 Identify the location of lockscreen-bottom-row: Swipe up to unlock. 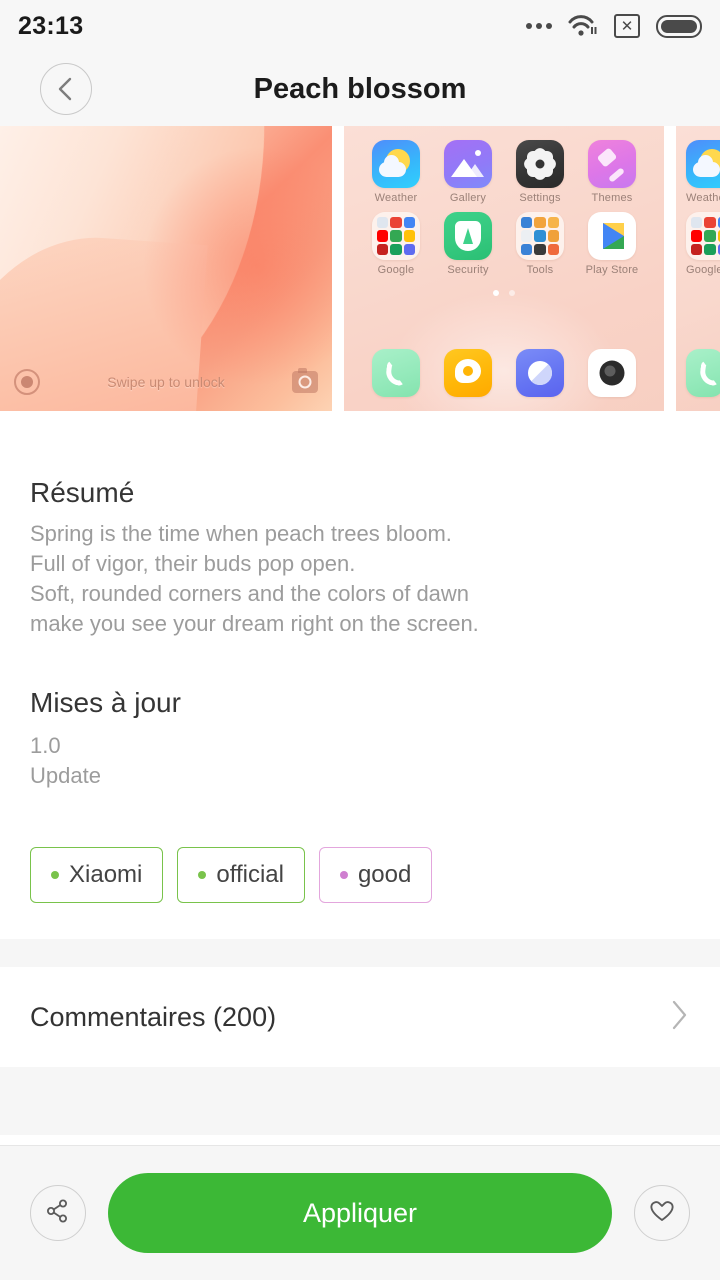
(166, 382).